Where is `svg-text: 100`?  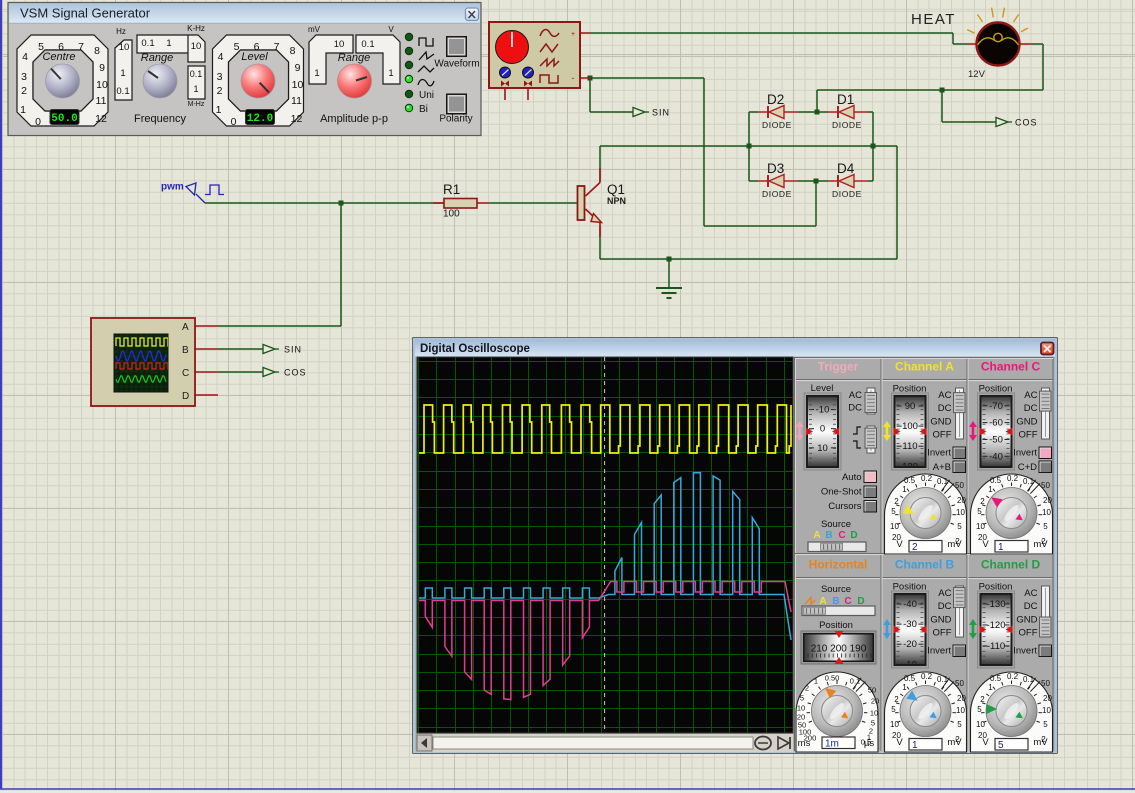
svg-text: 100 is located at coordinates (451, 214).